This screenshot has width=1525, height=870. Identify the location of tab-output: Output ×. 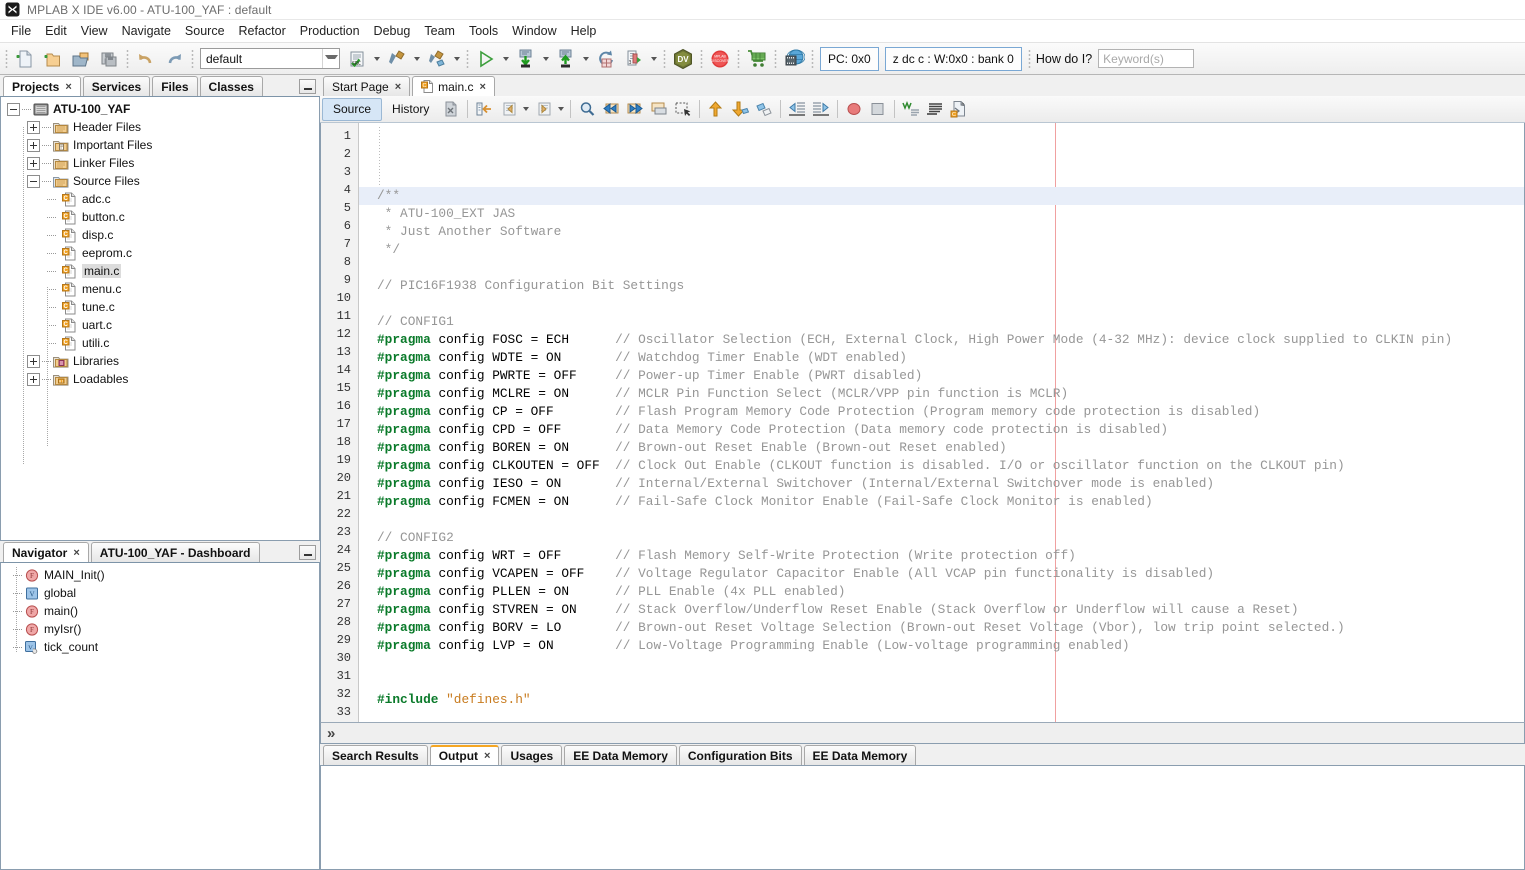
(464, 755).